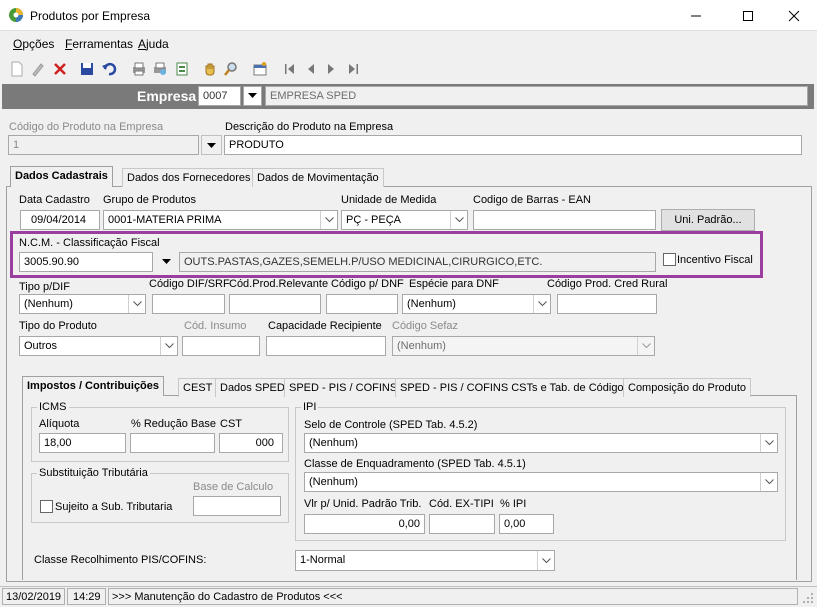 The height and width of the screenshot is (607, 817). Describe the element at coordinates (120, 560) in the screenshot. I see `pis-cofins-label: Classe Recolhimento PIS/COFINS:` at that location.